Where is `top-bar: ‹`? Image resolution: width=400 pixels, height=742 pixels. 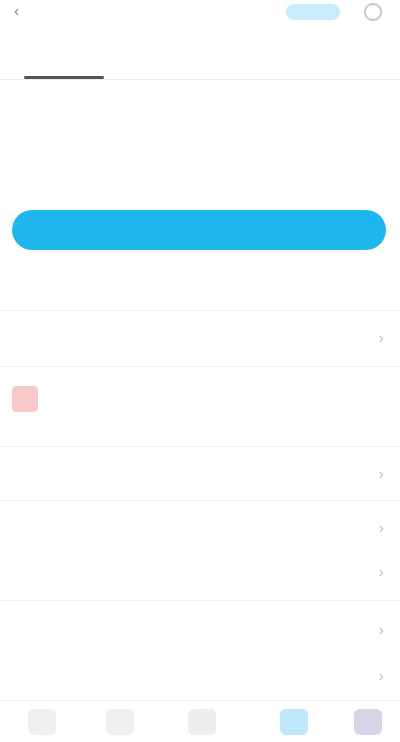 top-bar: ‹ is located at coordinates (200, 13).